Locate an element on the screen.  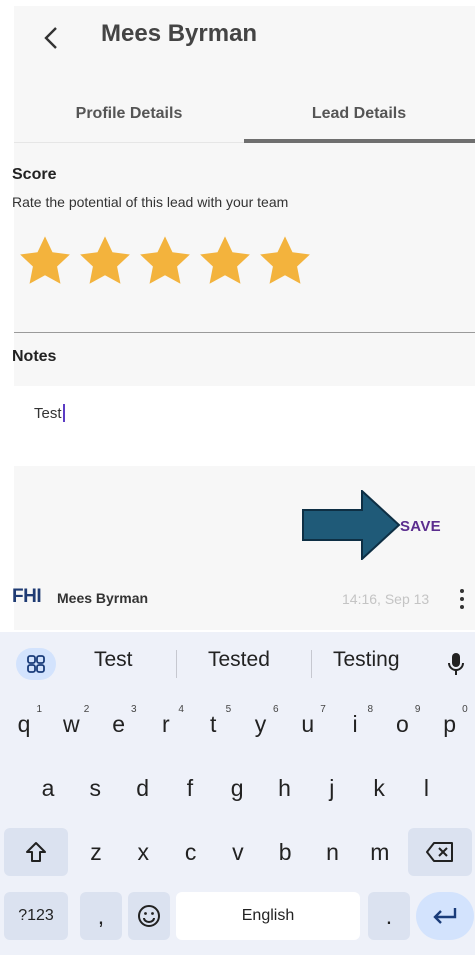
key-label: s is located at coordinates (95, 787).